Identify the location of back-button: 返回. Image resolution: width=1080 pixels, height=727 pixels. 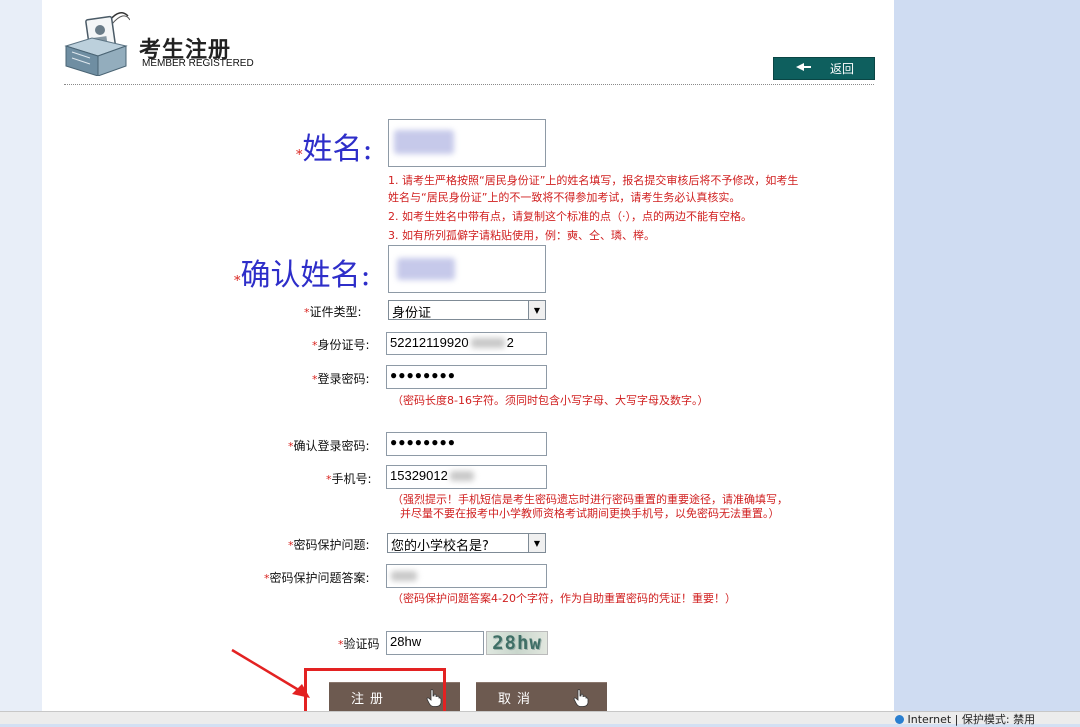
(824, 68).